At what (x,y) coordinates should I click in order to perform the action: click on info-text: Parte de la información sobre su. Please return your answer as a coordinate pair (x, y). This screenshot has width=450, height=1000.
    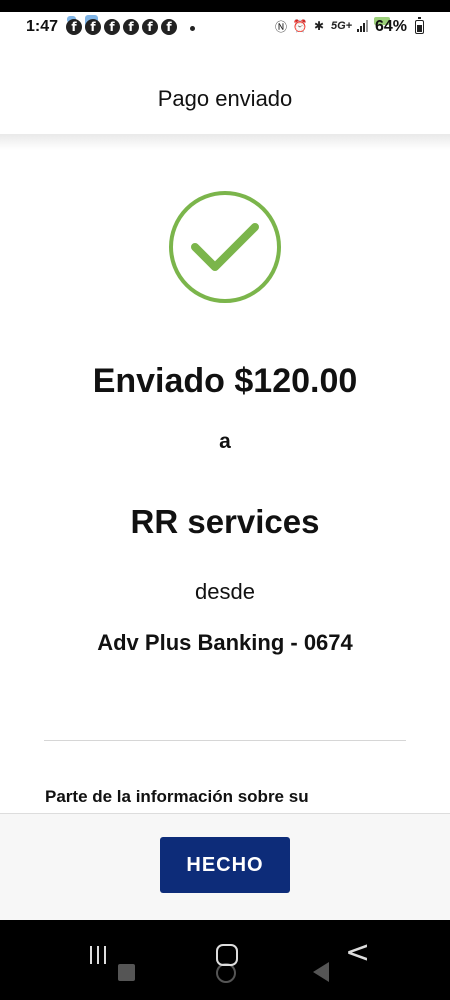
    Looking at the image, I should click on (177, 796).